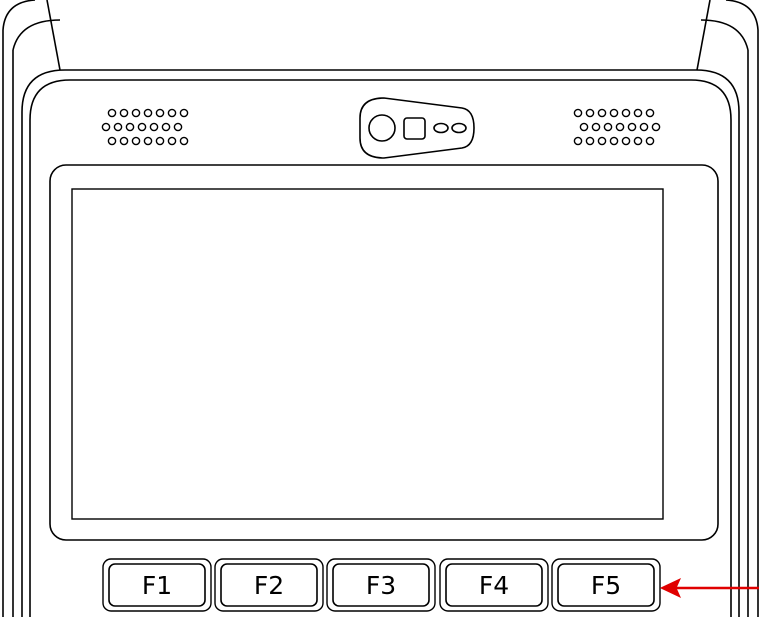 Image resolution: width=761 pixels, height=617 pixels. I want to click on f1-key-label: F1, so click(157, 585).